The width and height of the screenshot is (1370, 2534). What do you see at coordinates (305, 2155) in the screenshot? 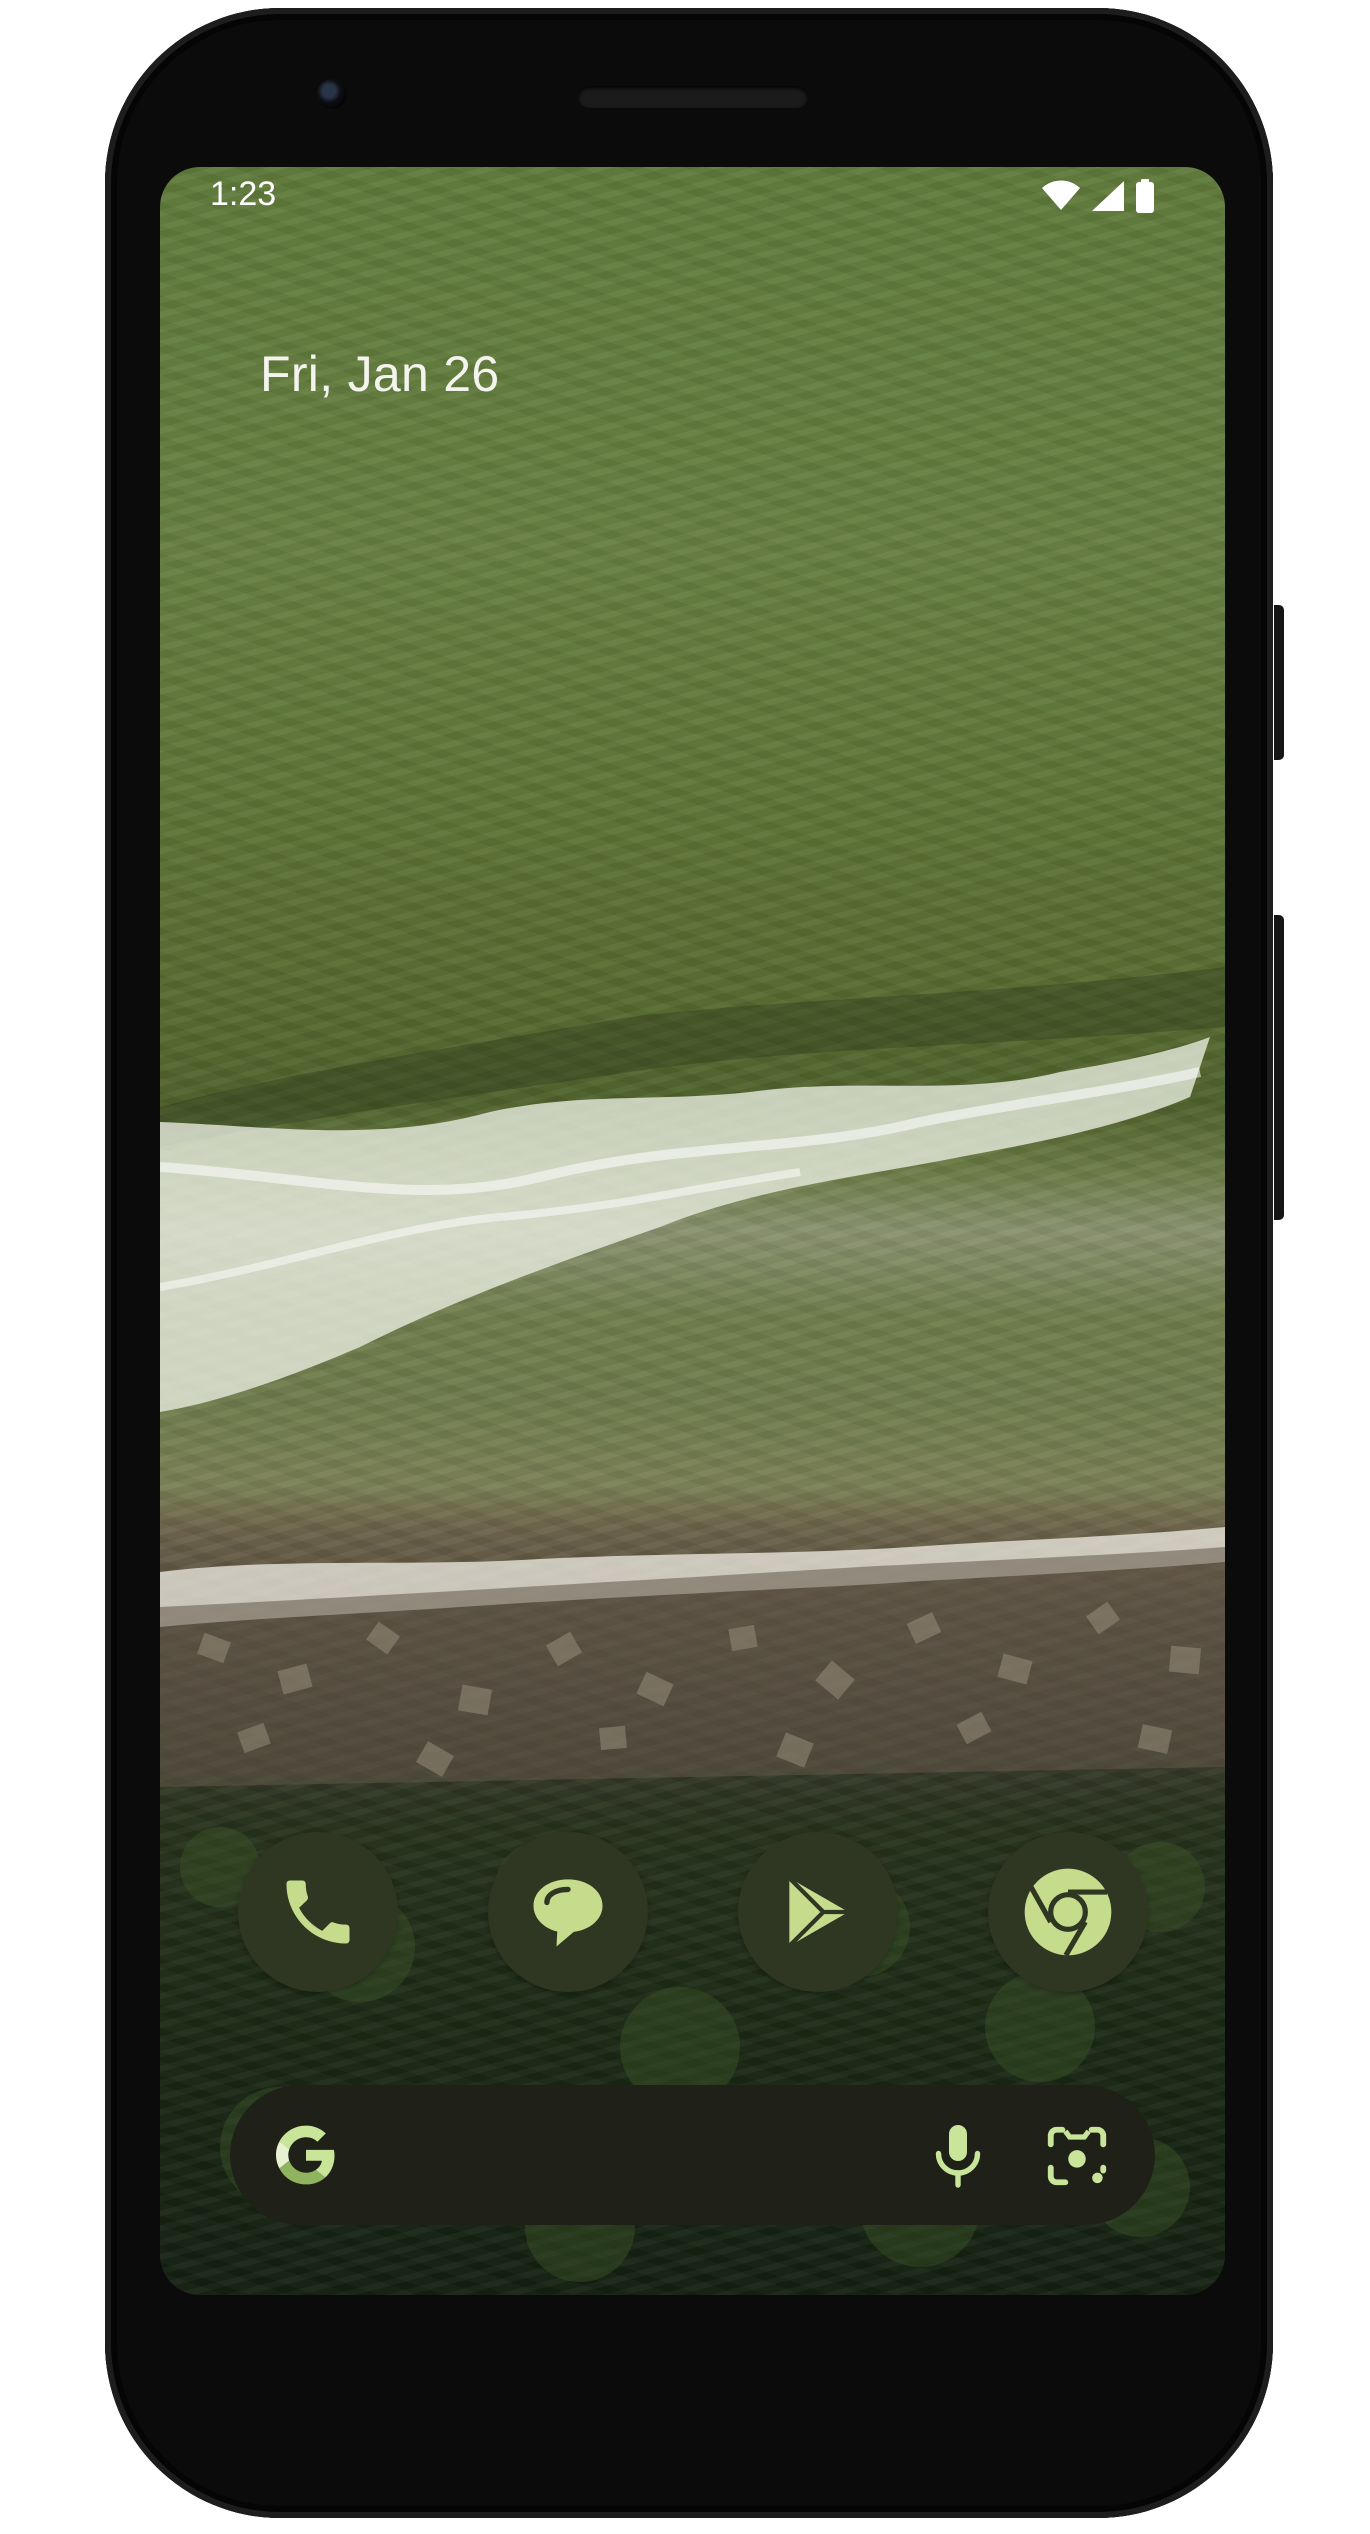
I see `google-g-icon` at bounding box center [305, 2155].